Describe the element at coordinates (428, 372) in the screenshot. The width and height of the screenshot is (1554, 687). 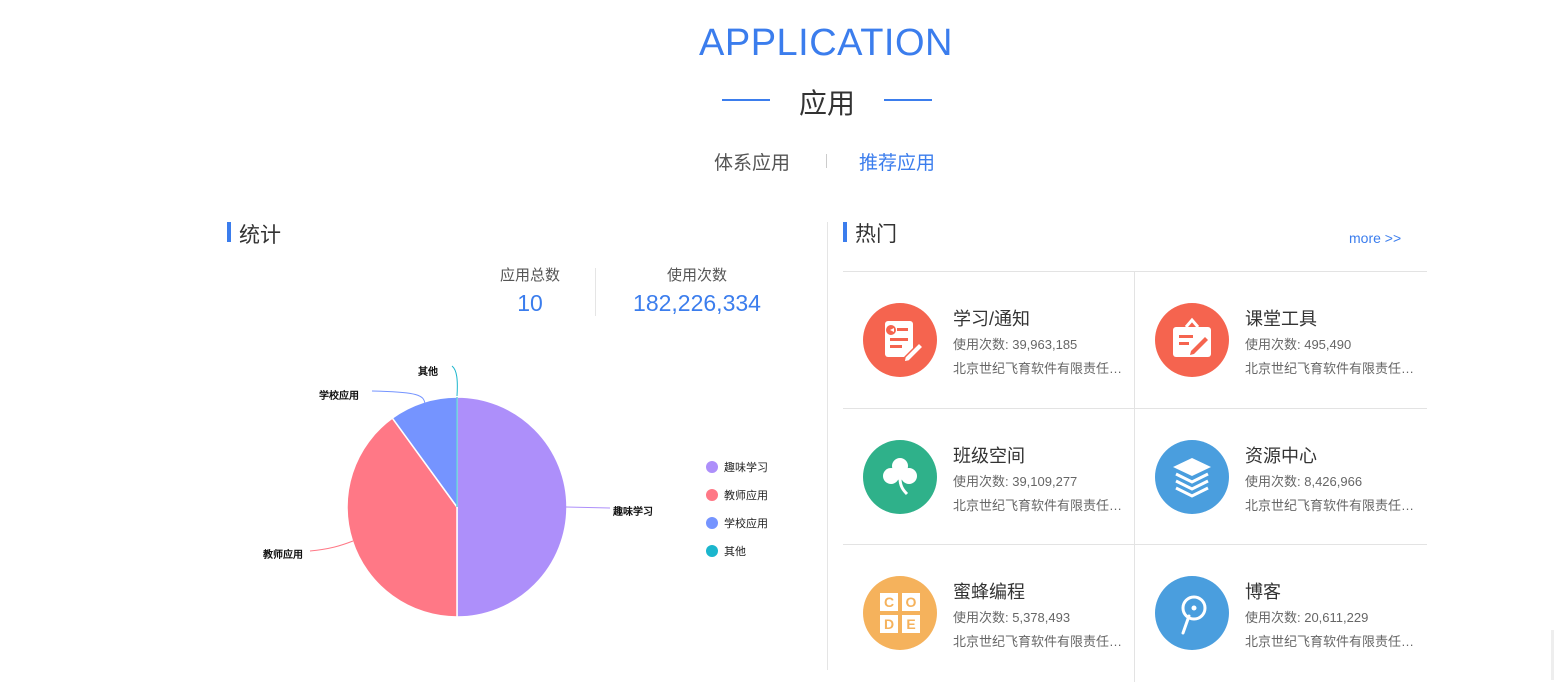
I see `pie-label-other: 其他` at that location.